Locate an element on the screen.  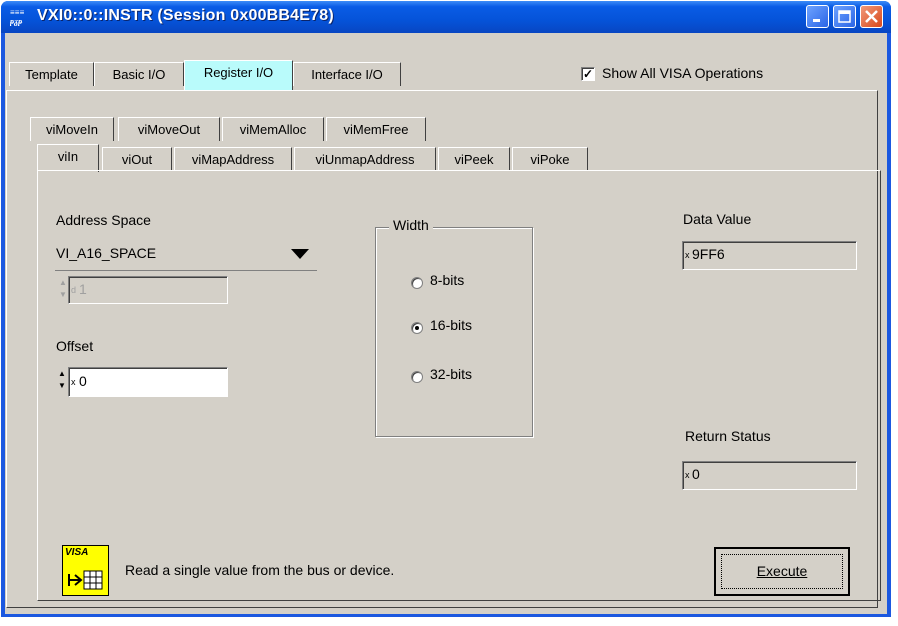
return-status-text: 0 is located at coordinates (696, 474).